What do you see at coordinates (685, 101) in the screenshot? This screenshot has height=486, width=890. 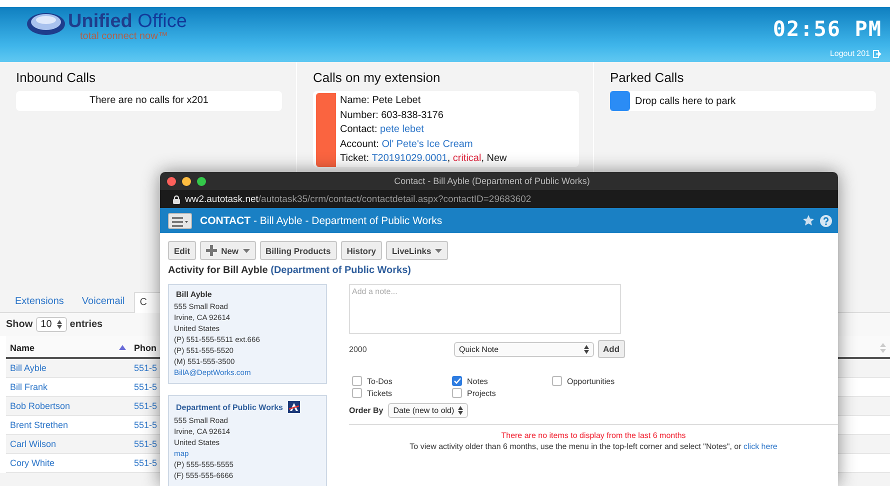 I see `park-message: Drop calls here to park` at bounding box center [685, 101].